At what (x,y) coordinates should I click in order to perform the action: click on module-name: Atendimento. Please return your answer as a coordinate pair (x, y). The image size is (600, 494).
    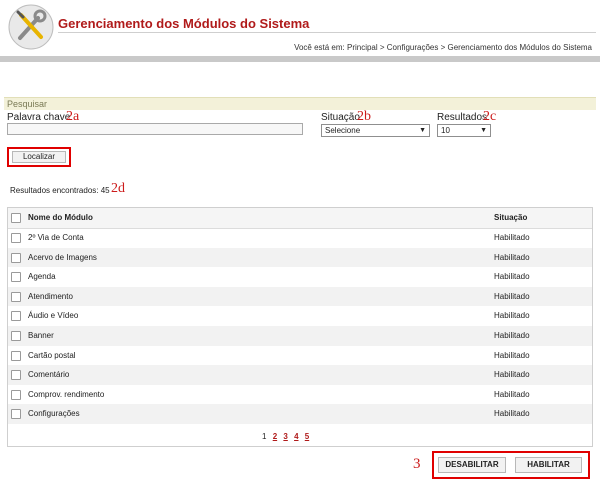
    Looking at the image, I should click on (50, 296).